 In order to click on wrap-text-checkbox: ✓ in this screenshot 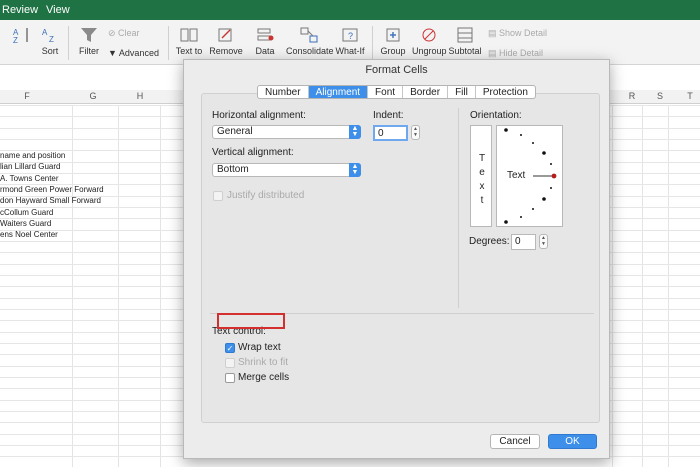, I will do `click(230, 348)`.